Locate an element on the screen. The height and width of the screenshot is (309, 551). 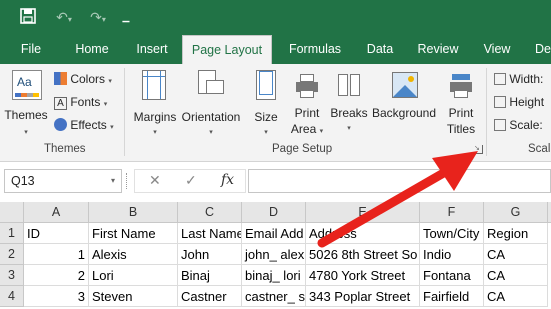
tab-file: File is located at coordinates (31, 49).